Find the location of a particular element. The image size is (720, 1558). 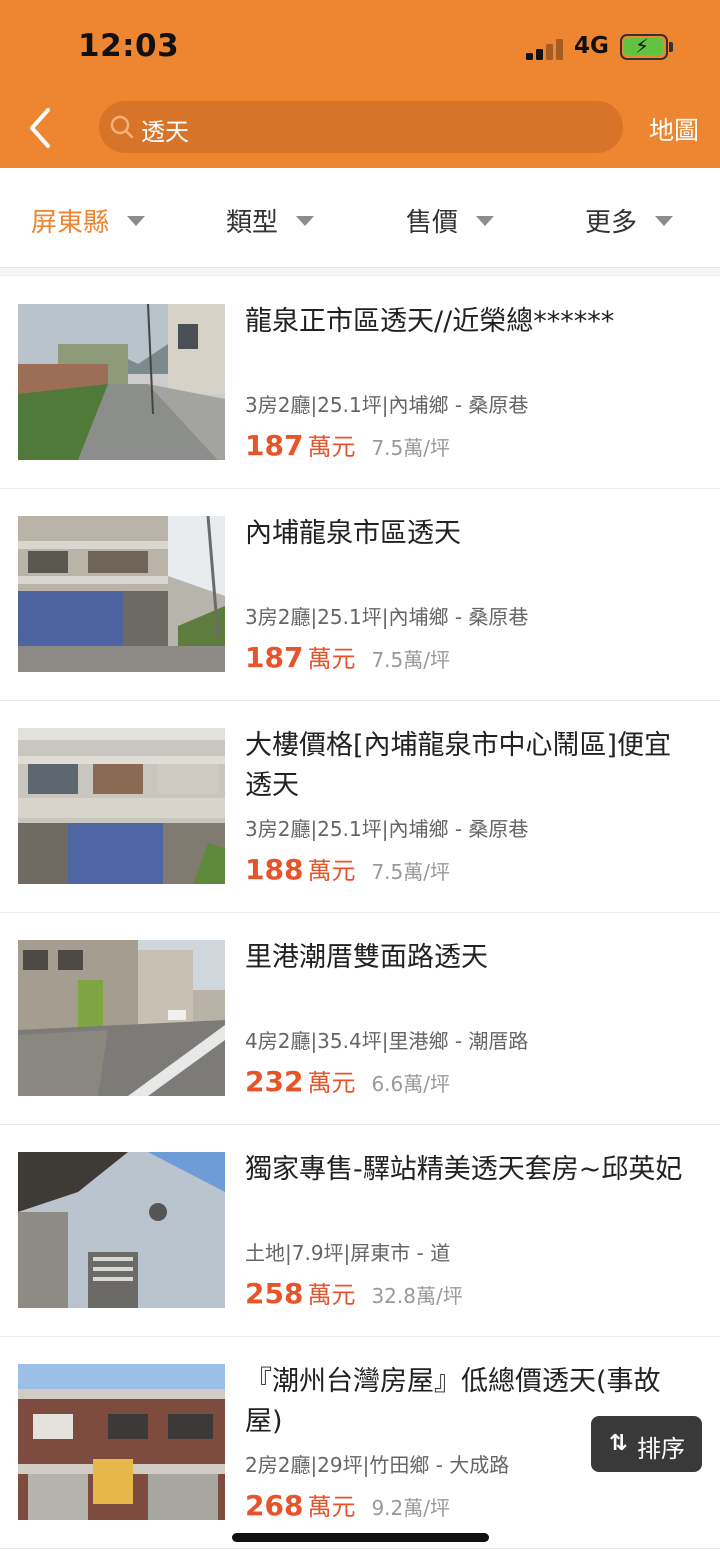

filter-price: 售價 is located at coordinates (450, 220).